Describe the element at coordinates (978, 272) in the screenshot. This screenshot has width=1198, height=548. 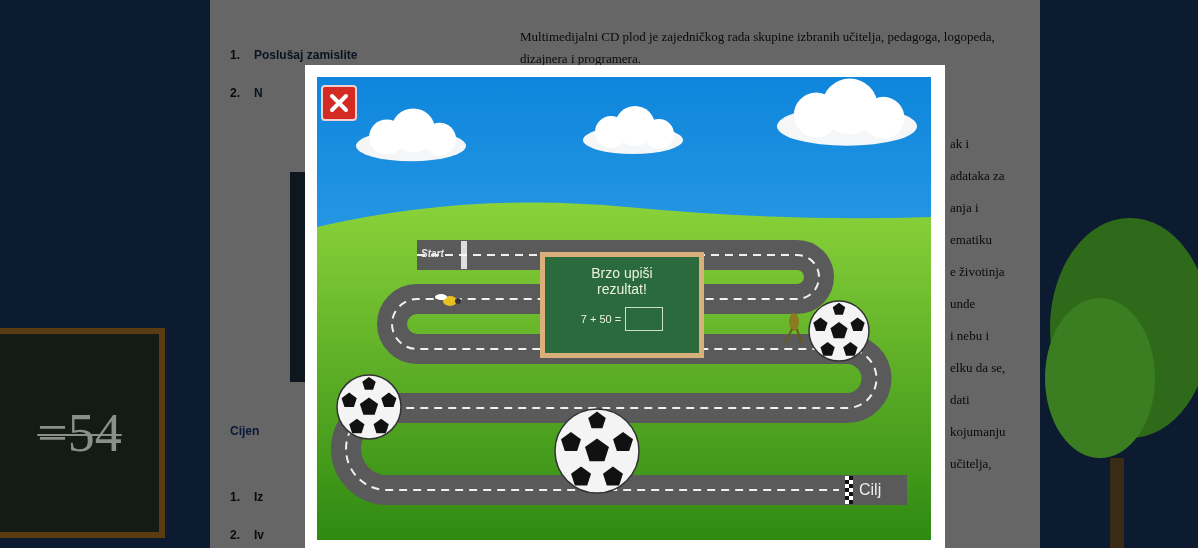
I see `paragraph-fragment: e životinja` at that location.